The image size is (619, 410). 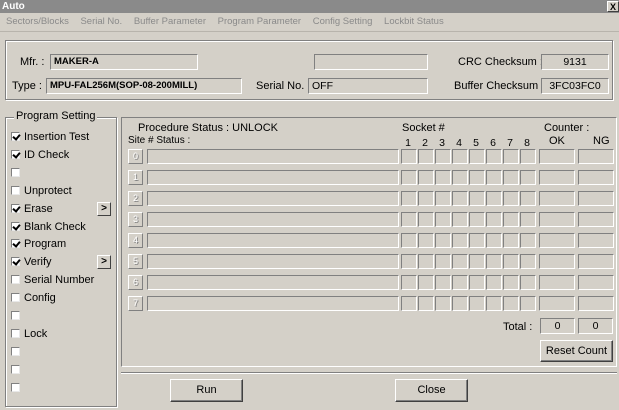 What do you see at coordinates (41, 192) in the screenshot?
I see `checkbox-unprotect: Unprotect` at bounding box center [41, 192].